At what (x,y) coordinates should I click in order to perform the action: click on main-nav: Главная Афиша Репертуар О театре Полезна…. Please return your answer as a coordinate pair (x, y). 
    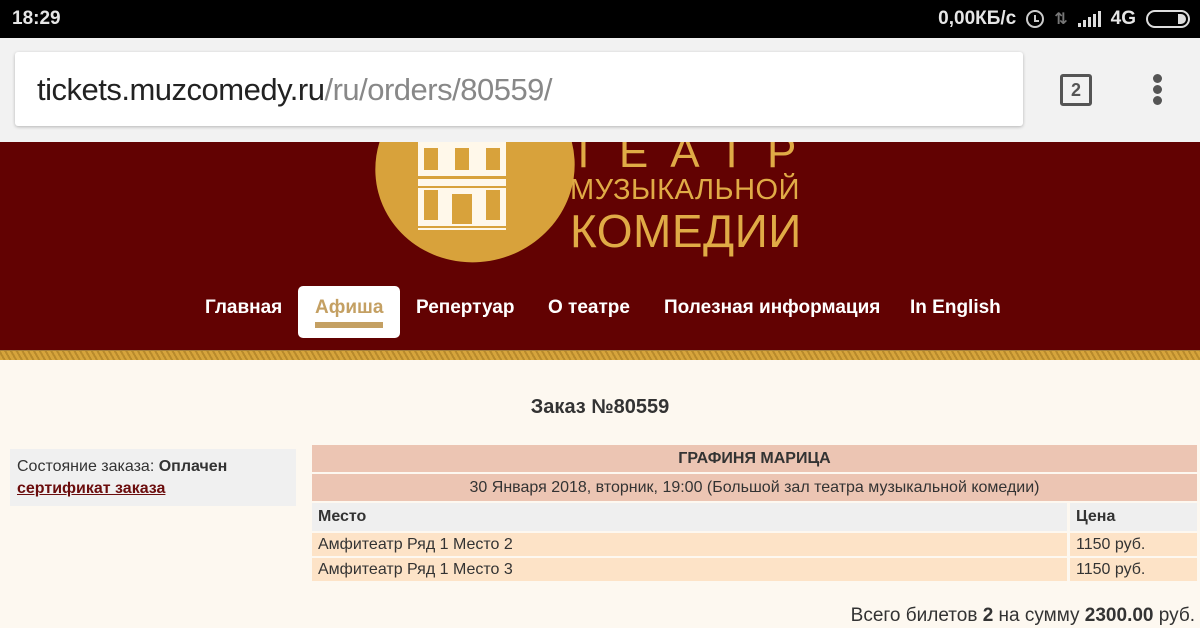
    Looking at the image, I should click on (600, 312).